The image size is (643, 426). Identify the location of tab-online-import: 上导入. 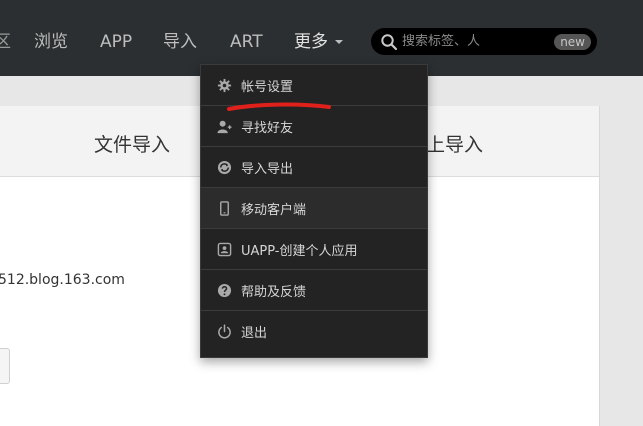
(454, 143).